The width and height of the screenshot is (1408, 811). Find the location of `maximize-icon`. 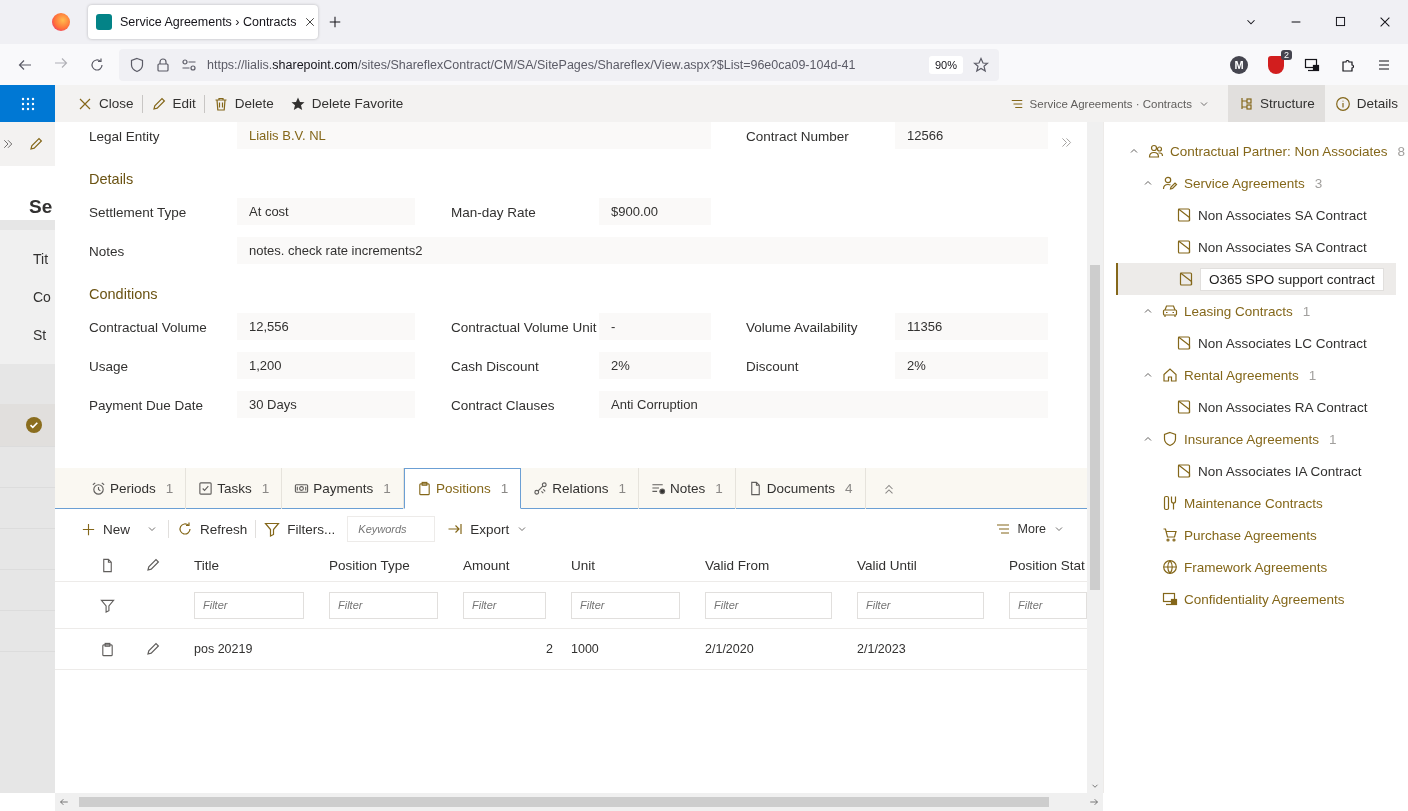

maximize-icon is located at coordinates (1340, 21).